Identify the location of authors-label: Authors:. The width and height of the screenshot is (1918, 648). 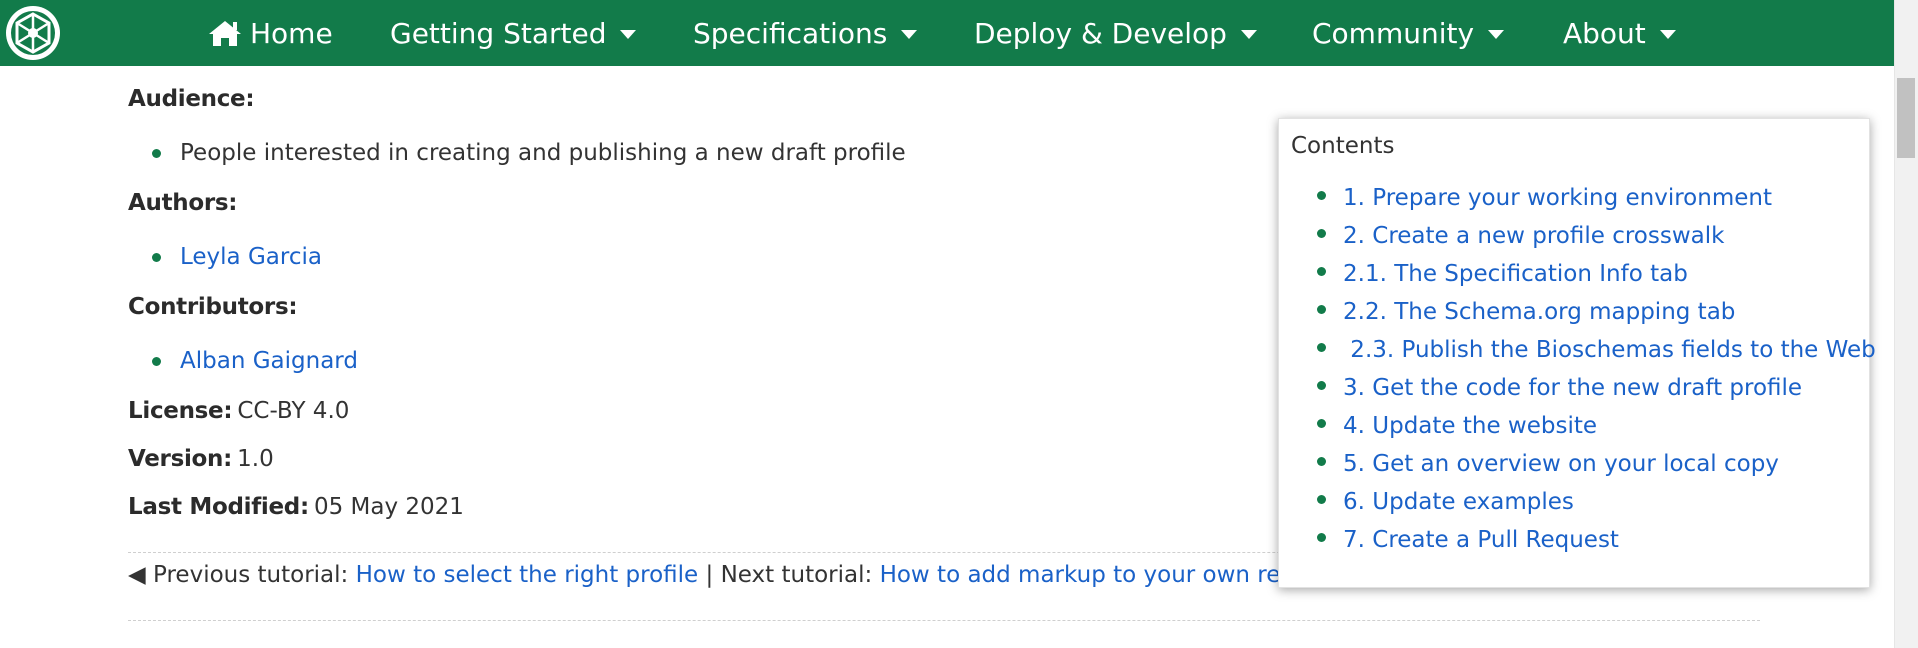
(183, 203).